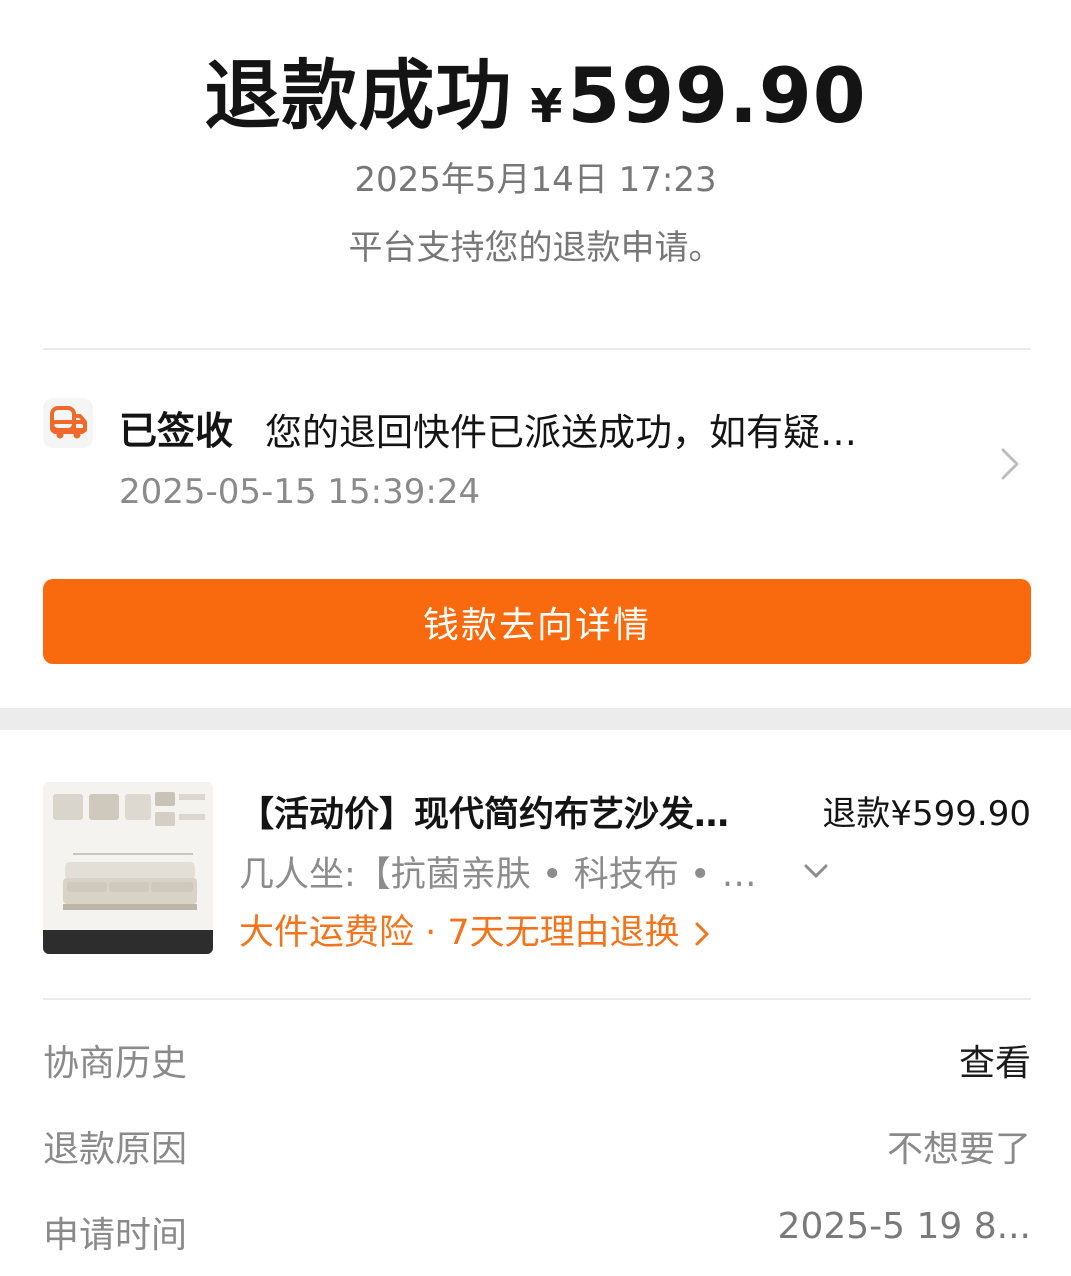  Describe the element at coordinates (547, 106) in the screenshot. I see `currency-symbol: ¥` at that location.